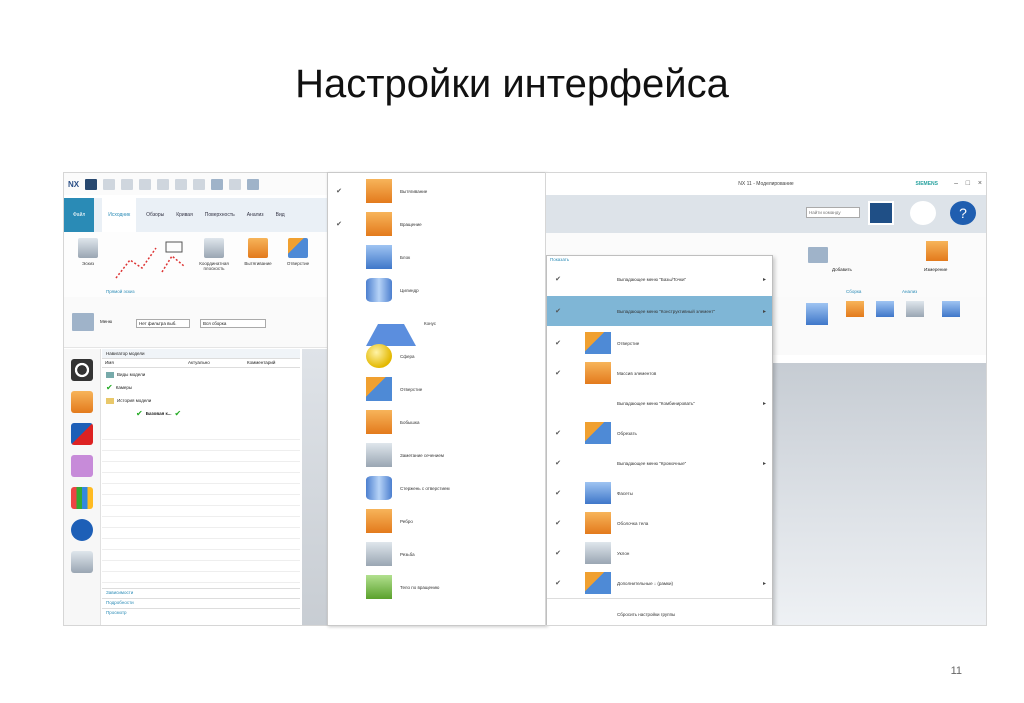 The width and height of the screenshot is (1024, 703). Describe the element at coordinates (82, 370) in the screenshot. I see `gear-icon` at that location.